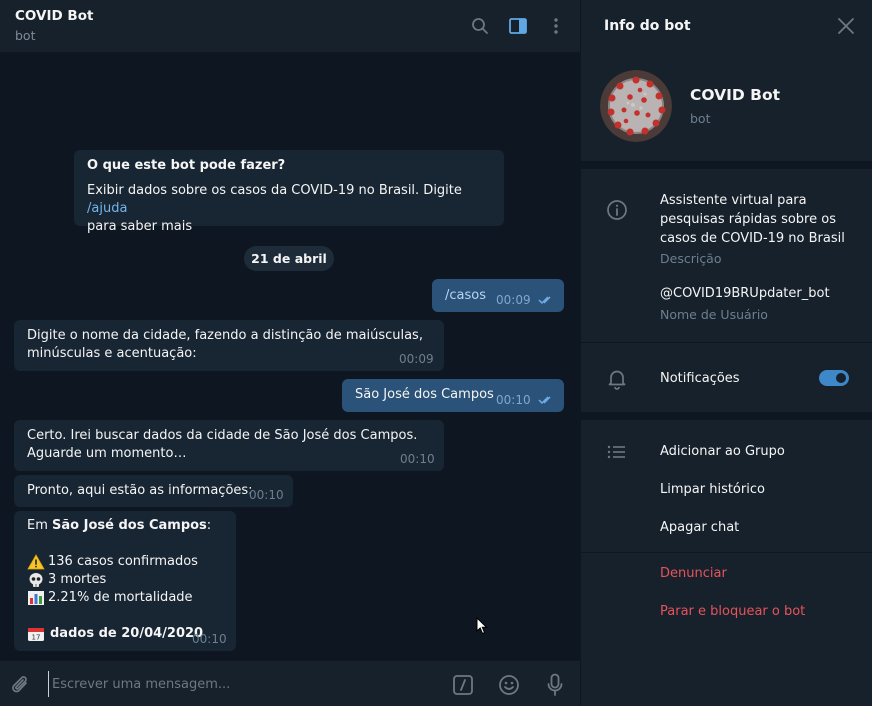 The height and width of the screenshot is (706, 872). What do you see at coordinates (518, 26) in the screenshot?
I see `sidebar-toggle-icon` at bounding box center [518, 26].